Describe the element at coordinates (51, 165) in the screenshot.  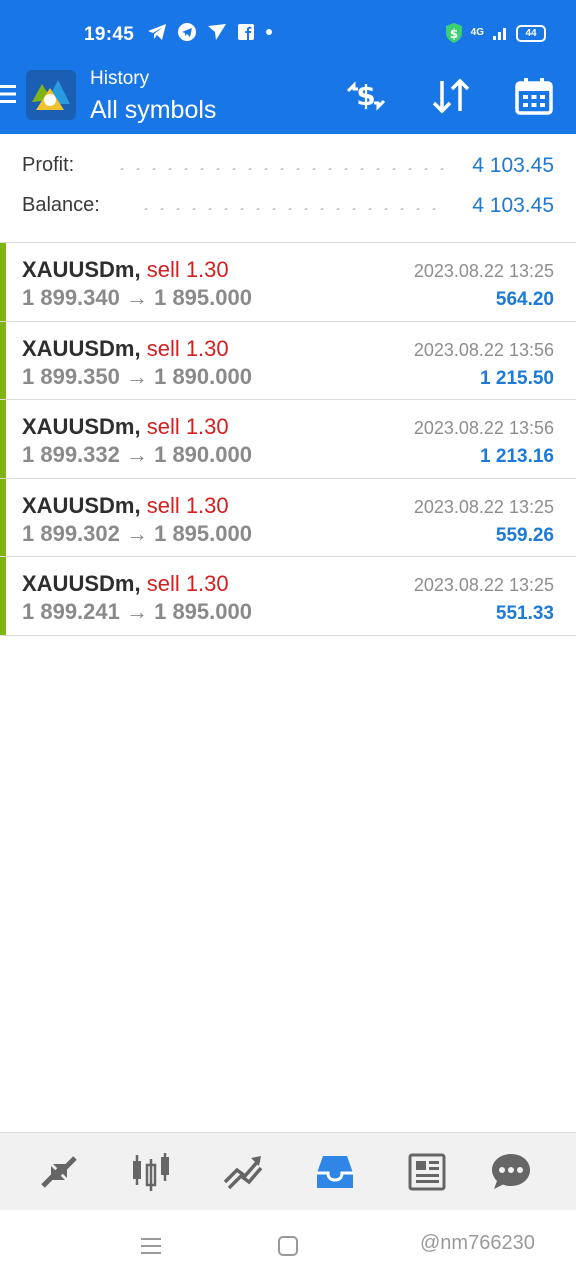
I see `profit-label: Profit:` at that location.